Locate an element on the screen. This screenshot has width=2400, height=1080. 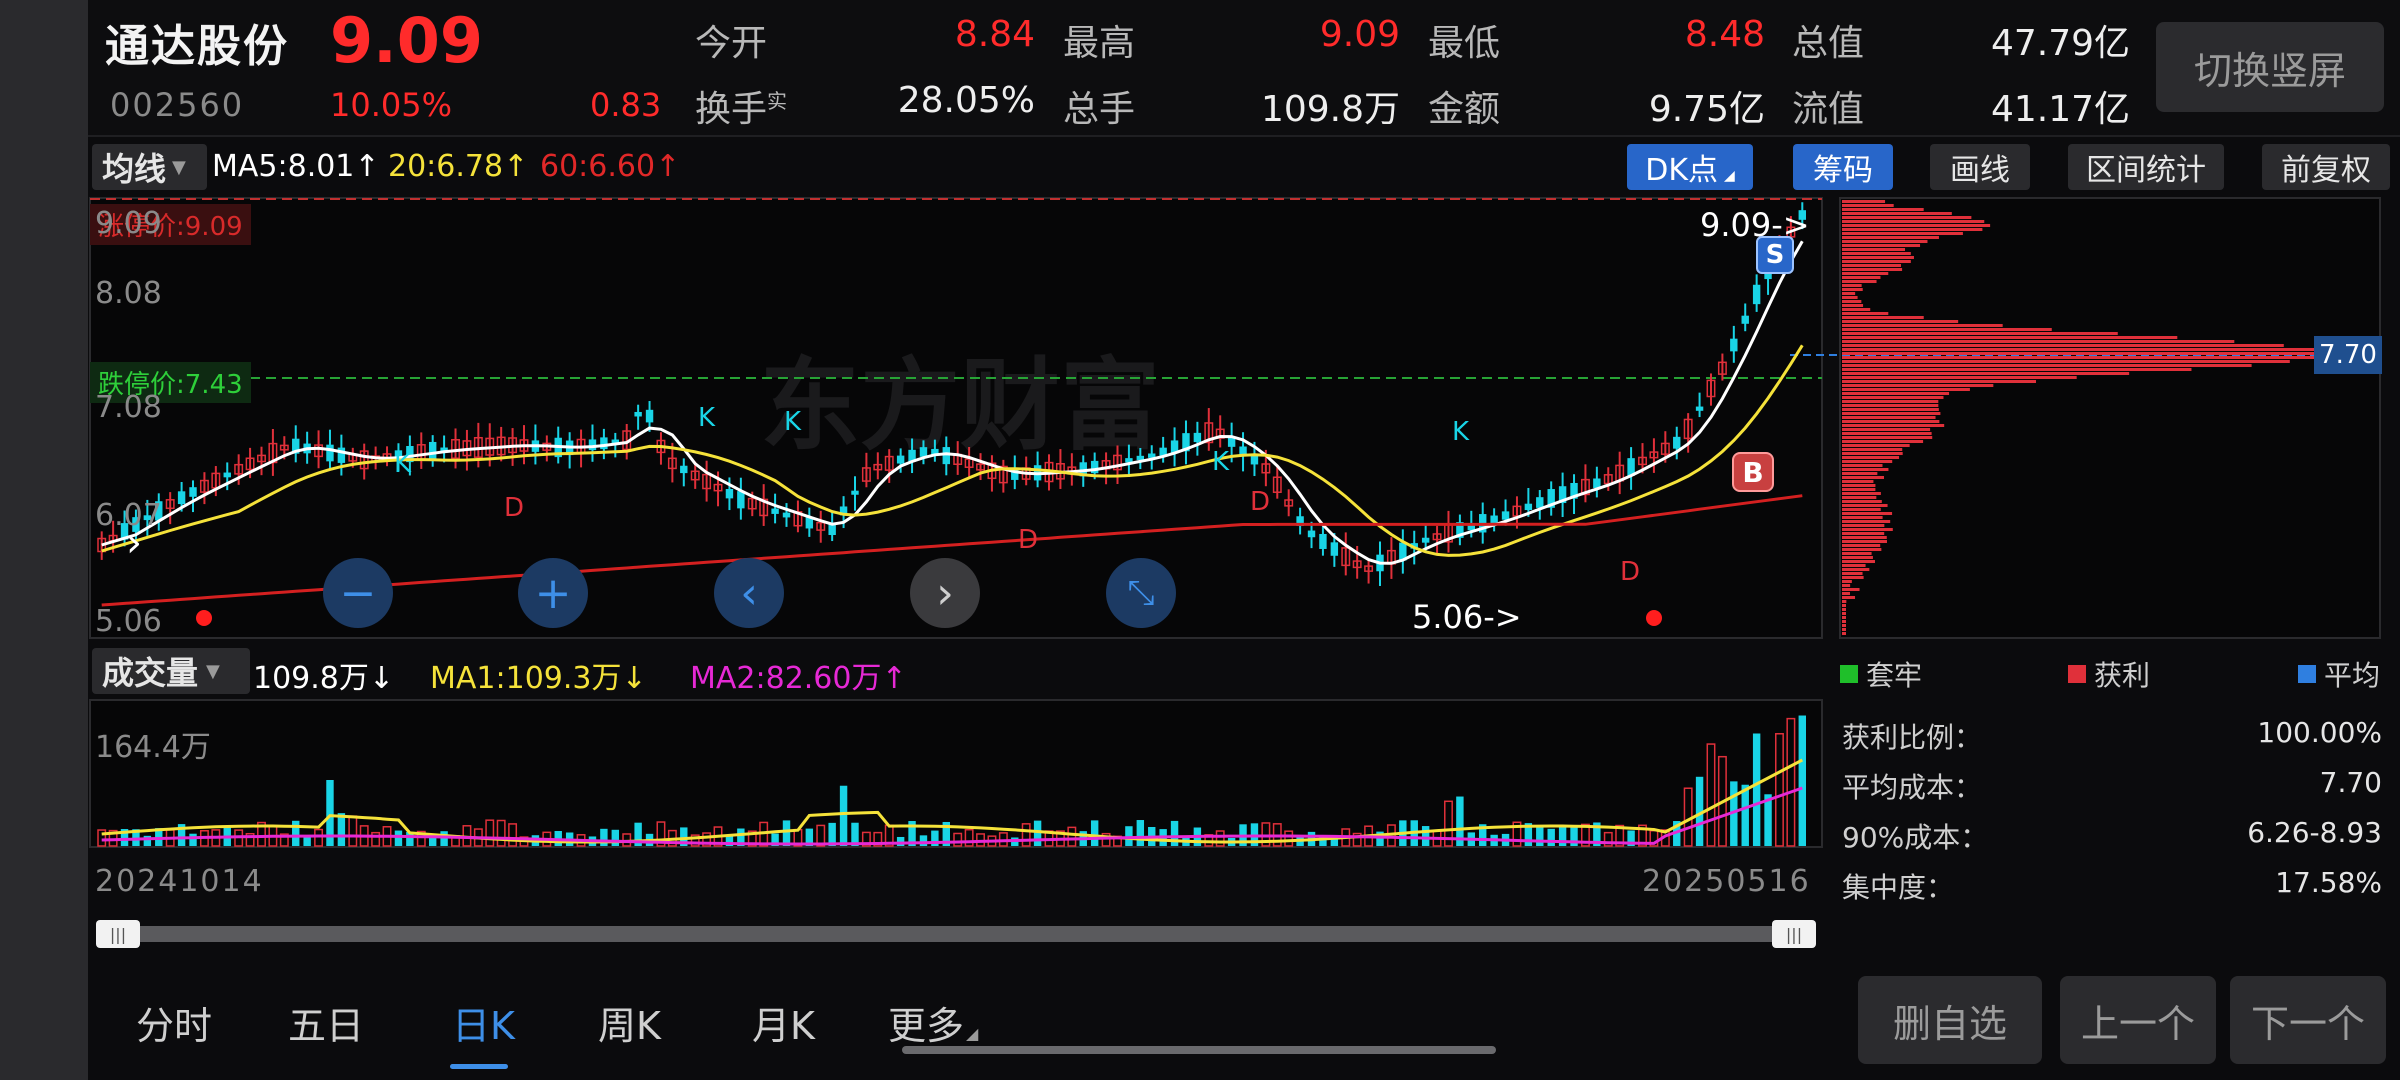
tab-more-label: 更多 is located at coordinates (926, 1026).